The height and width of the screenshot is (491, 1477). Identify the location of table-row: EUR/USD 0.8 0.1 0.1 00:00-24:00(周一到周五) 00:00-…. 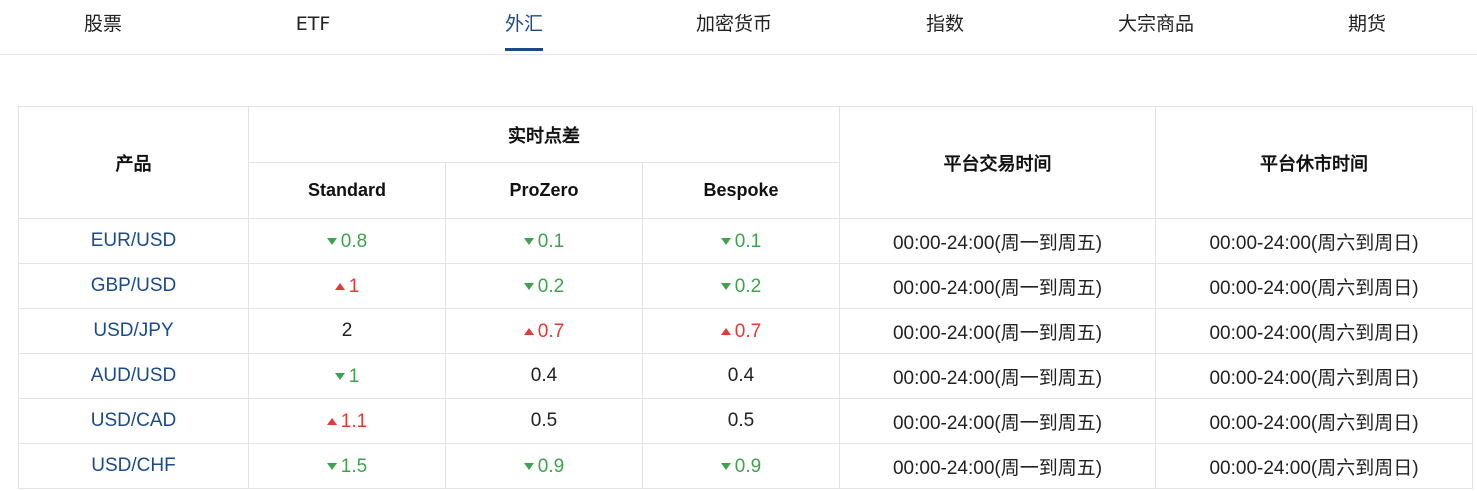
(746, 241).